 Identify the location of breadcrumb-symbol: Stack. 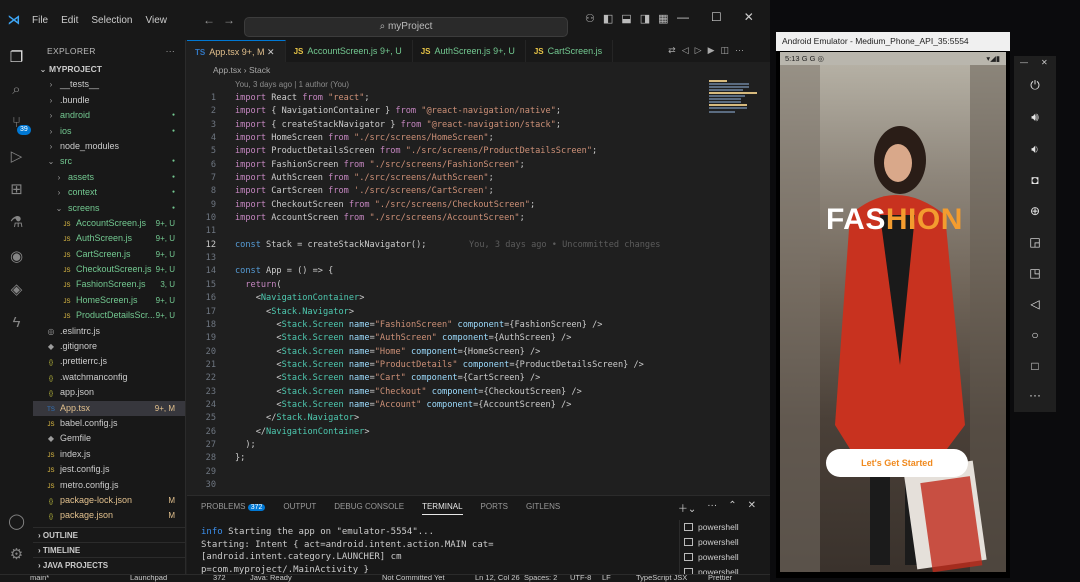
(259, 70).